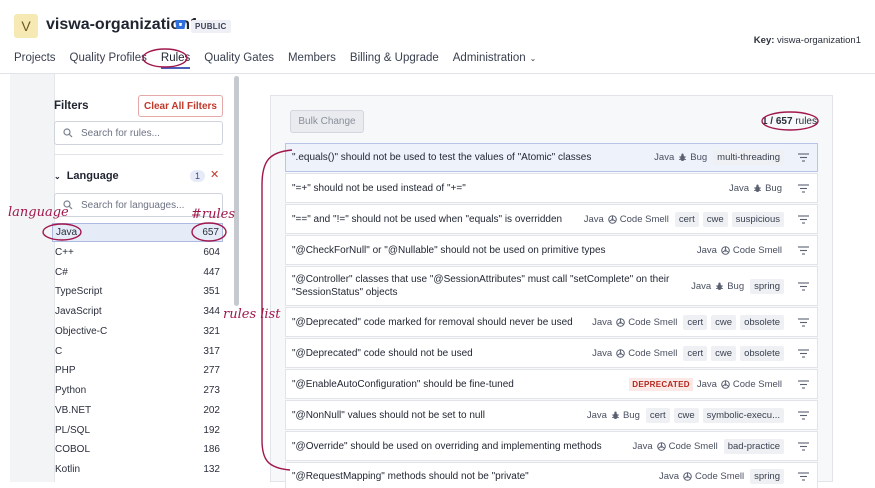 The width and height of the screenshot is (875, 488). What do you see at coordinates (137, 291) in the screenshot?
I see `language-facet-item: TypeScript 351` at bounding box center [137, 291].